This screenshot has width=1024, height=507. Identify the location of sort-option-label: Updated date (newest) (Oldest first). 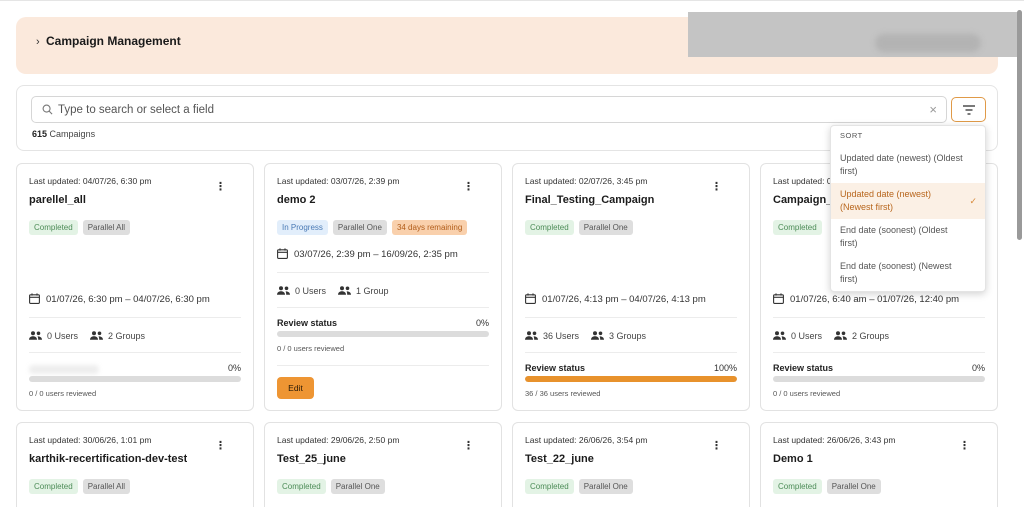
(901, 164).